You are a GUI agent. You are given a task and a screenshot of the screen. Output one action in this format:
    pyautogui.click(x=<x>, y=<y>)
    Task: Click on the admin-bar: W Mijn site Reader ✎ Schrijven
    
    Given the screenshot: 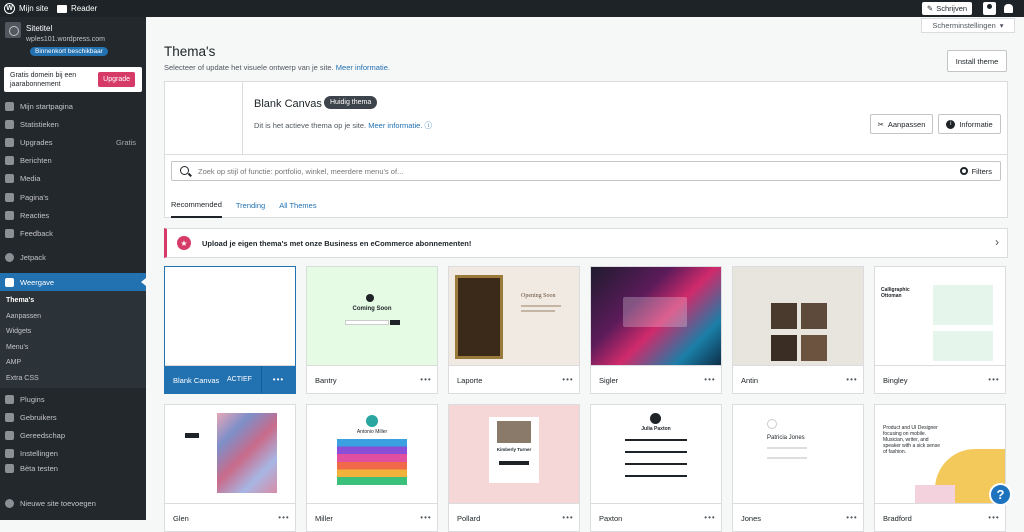 What is the action you would take?
    pyautogui.click(x=512, y=8)
    